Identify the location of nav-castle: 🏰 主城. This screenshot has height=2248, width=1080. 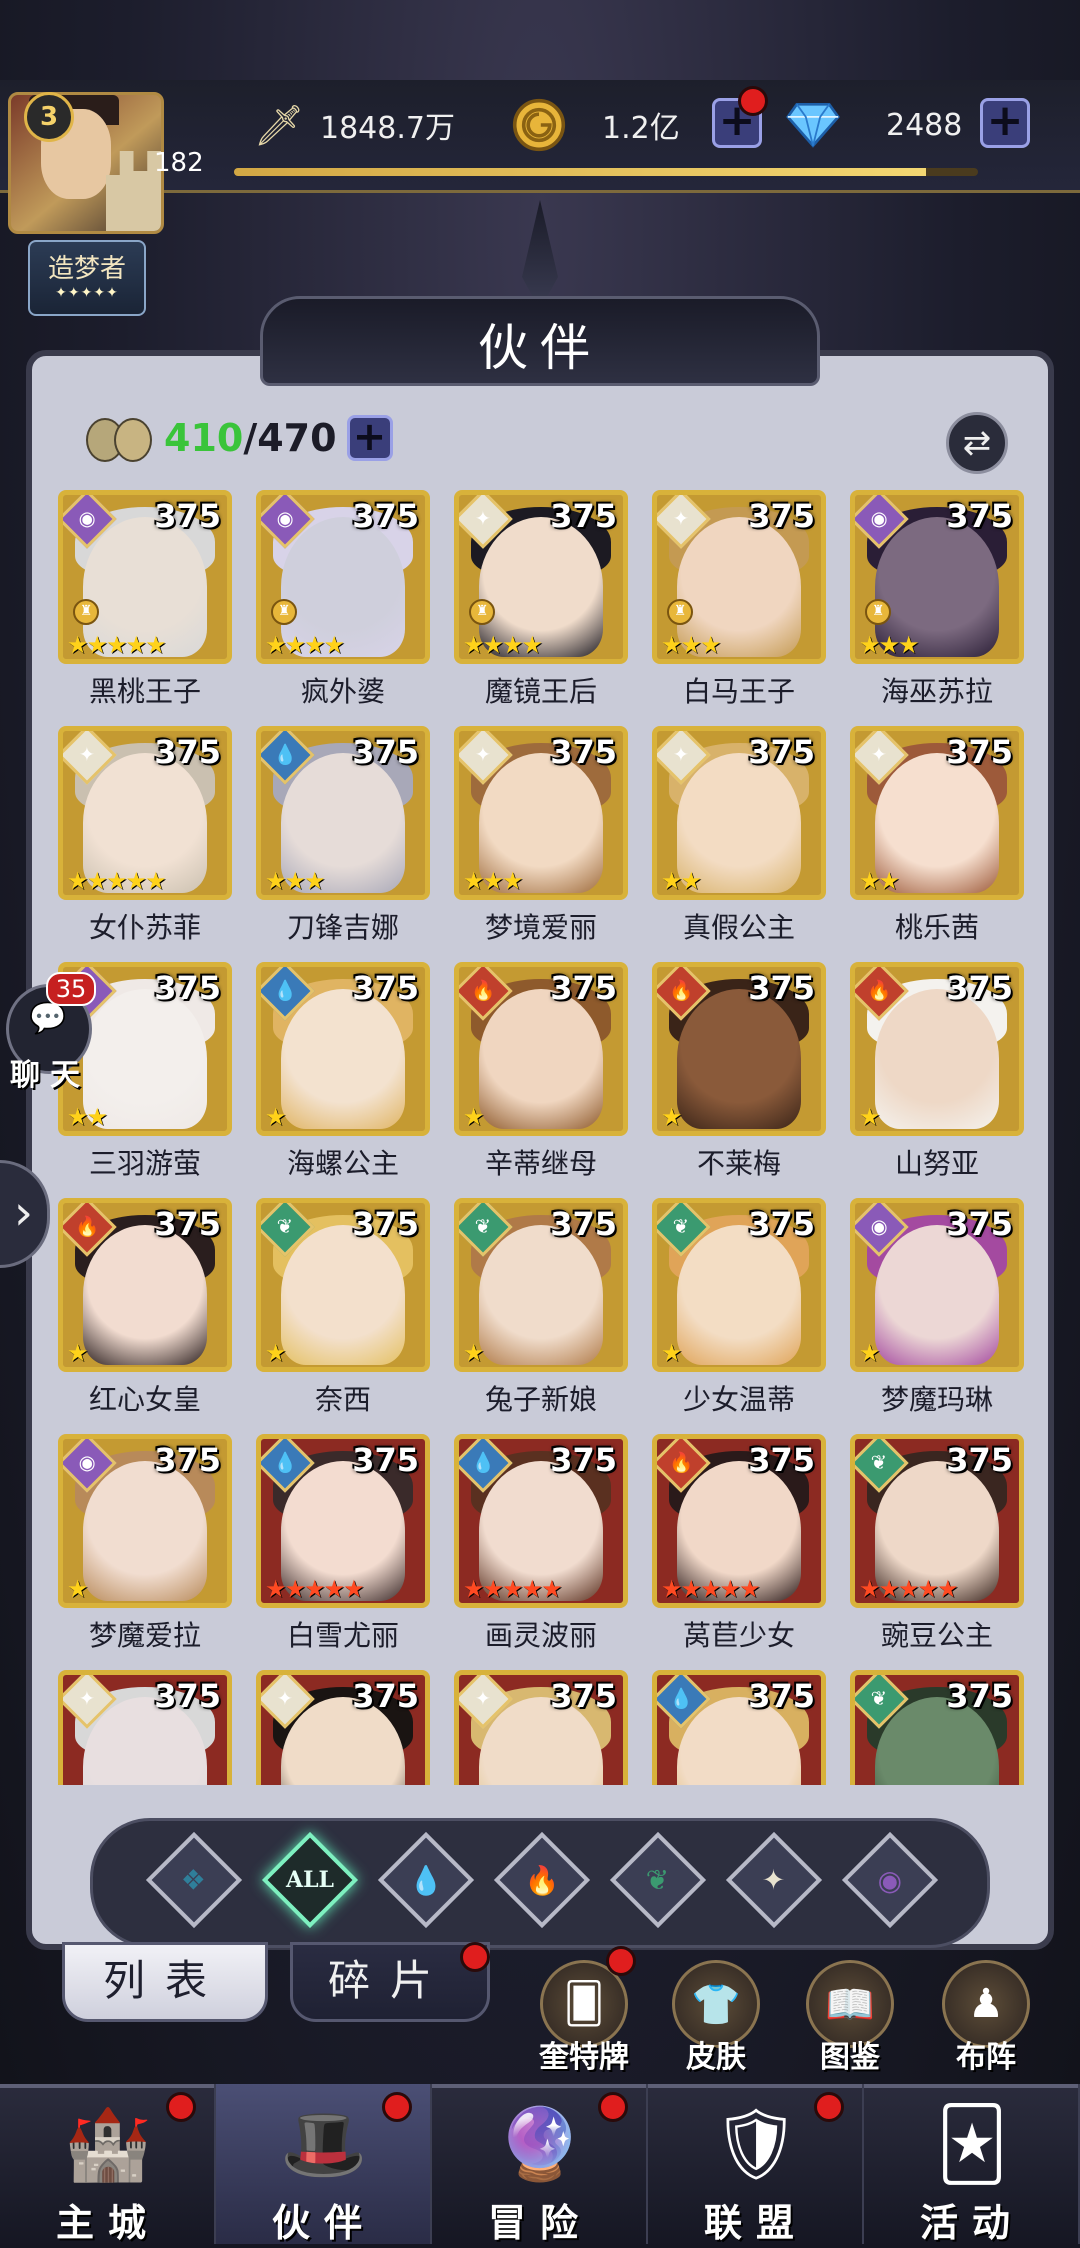
(108, 2164).